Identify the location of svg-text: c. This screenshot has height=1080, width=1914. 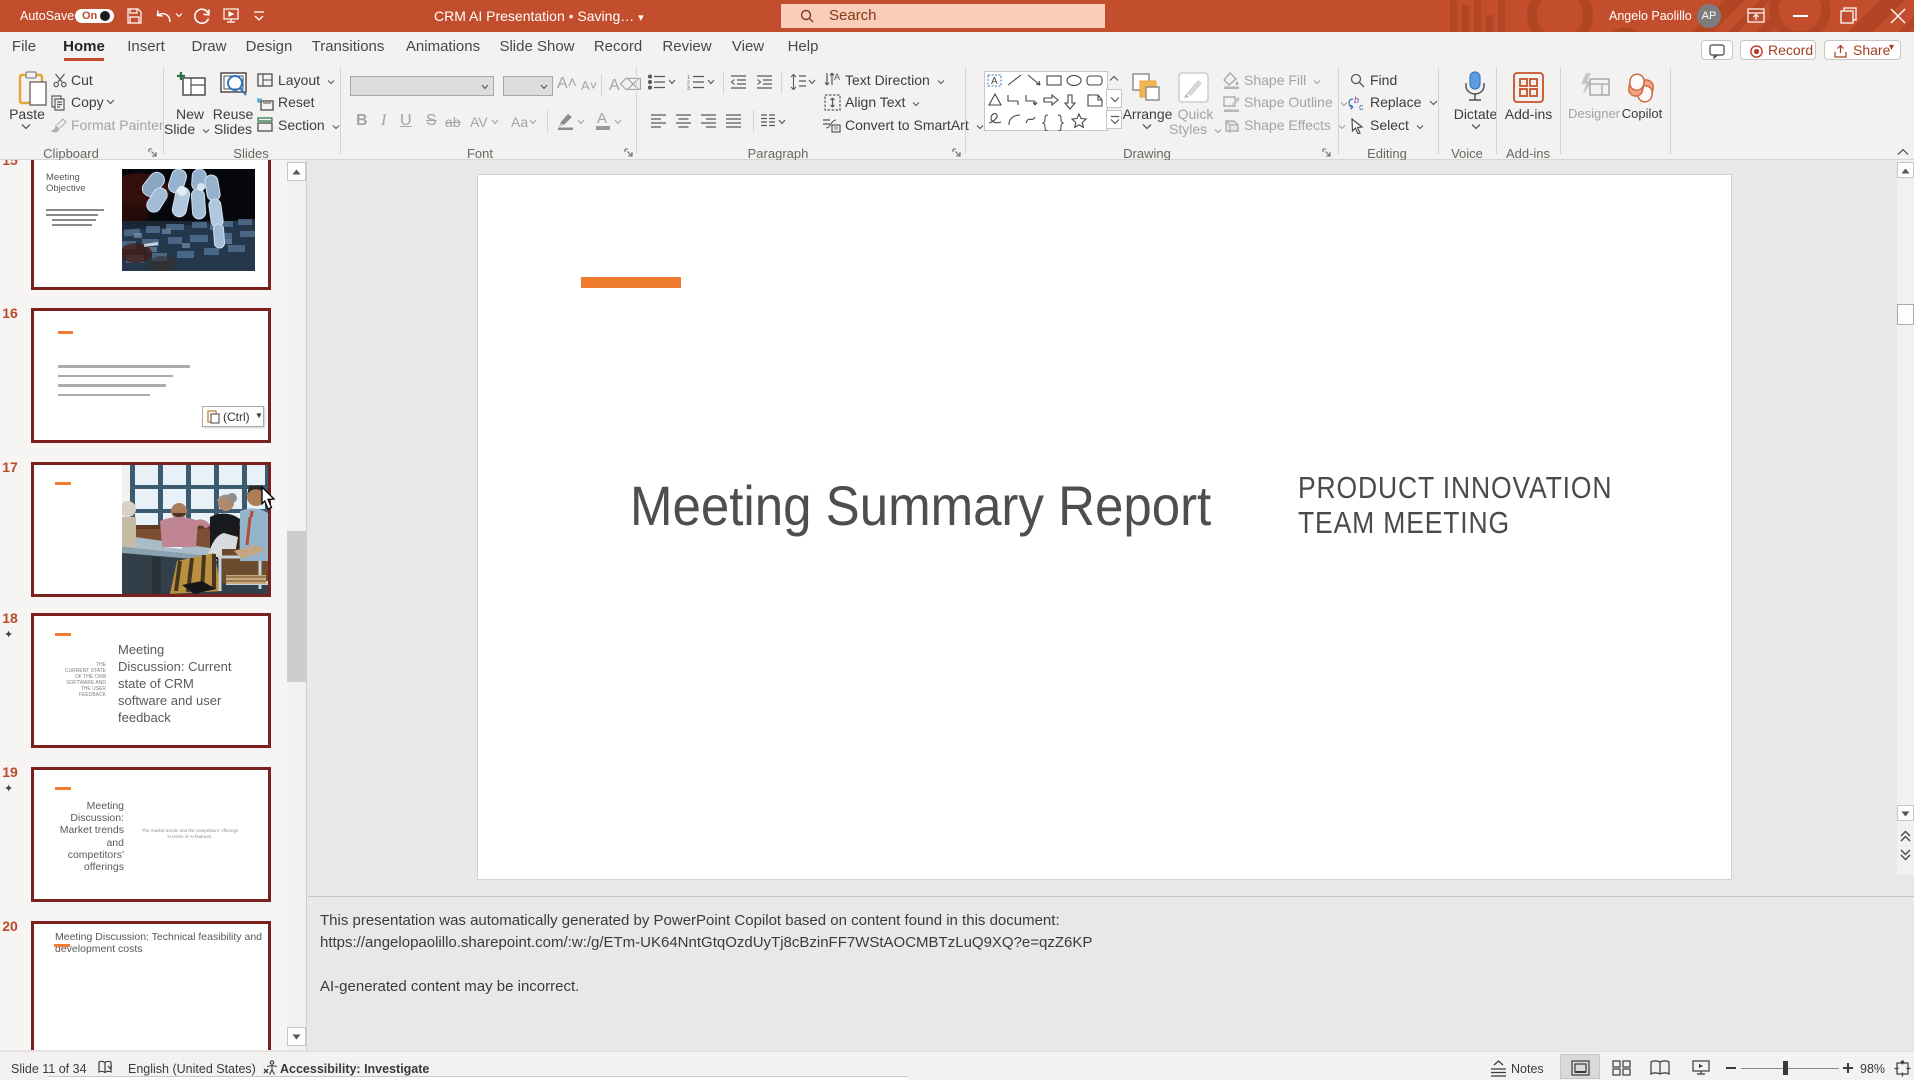
(1361, 107).